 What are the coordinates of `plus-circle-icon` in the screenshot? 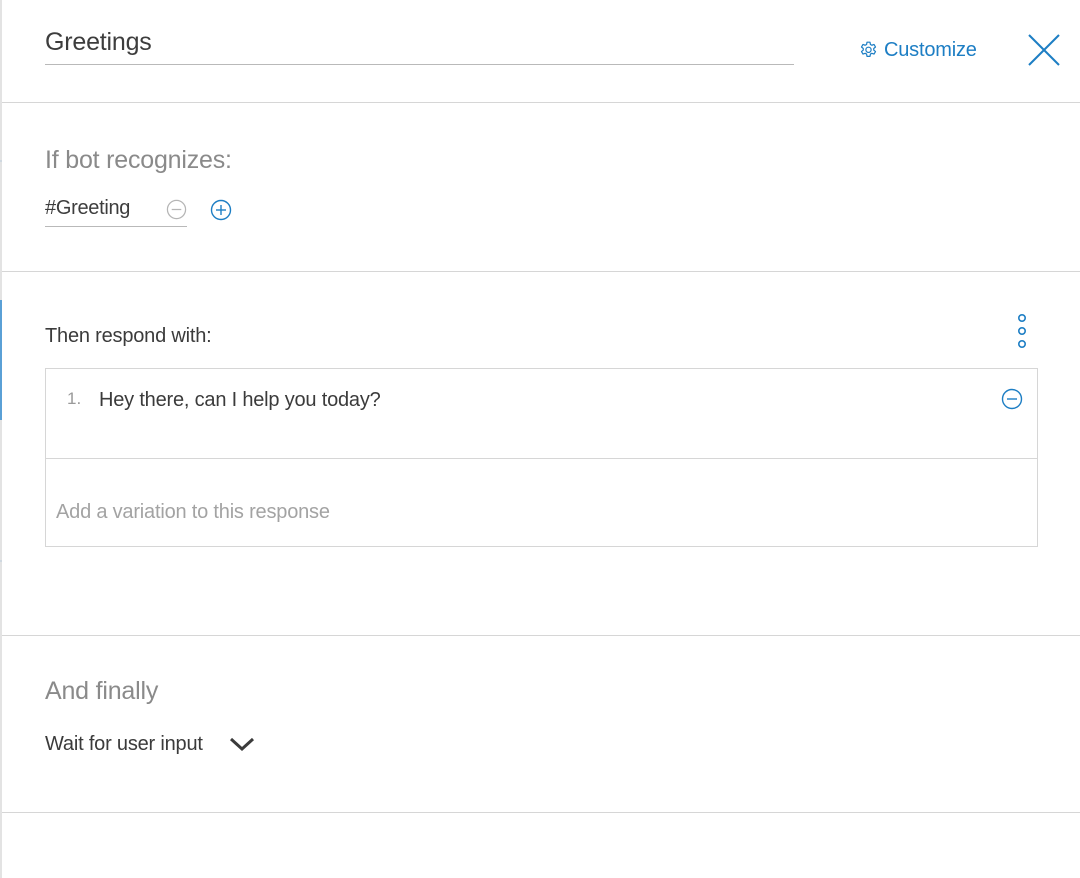 It's located at (221, 210).